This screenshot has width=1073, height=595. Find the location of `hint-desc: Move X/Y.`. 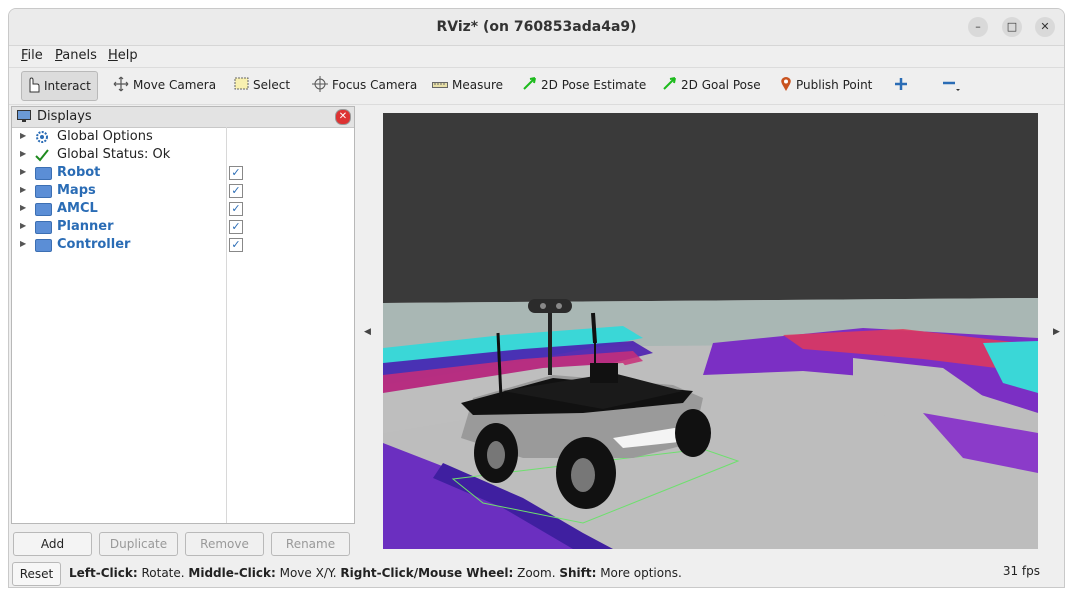

hint-desc: Move X/Y. is located at coordinates (308, 573).